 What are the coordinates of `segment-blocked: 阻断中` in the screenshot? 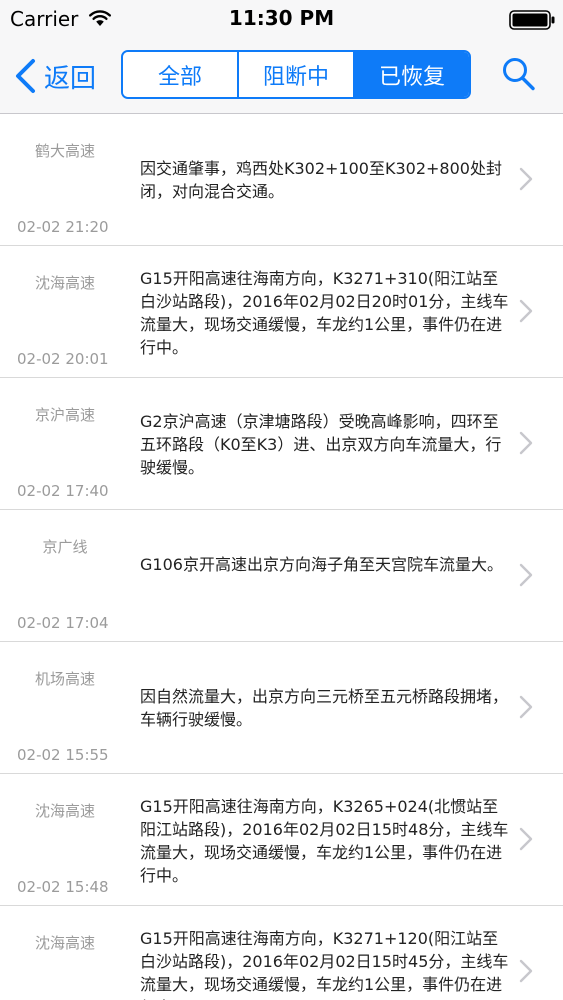 It's located at (297, 74).